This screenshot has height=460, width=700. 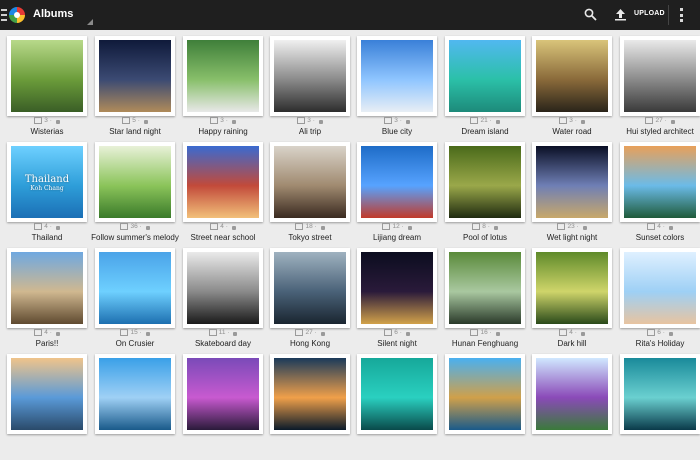 I want to click on album-tile: Thailand Koh Chang 4 · Thailand, so click(x=51, y=195).